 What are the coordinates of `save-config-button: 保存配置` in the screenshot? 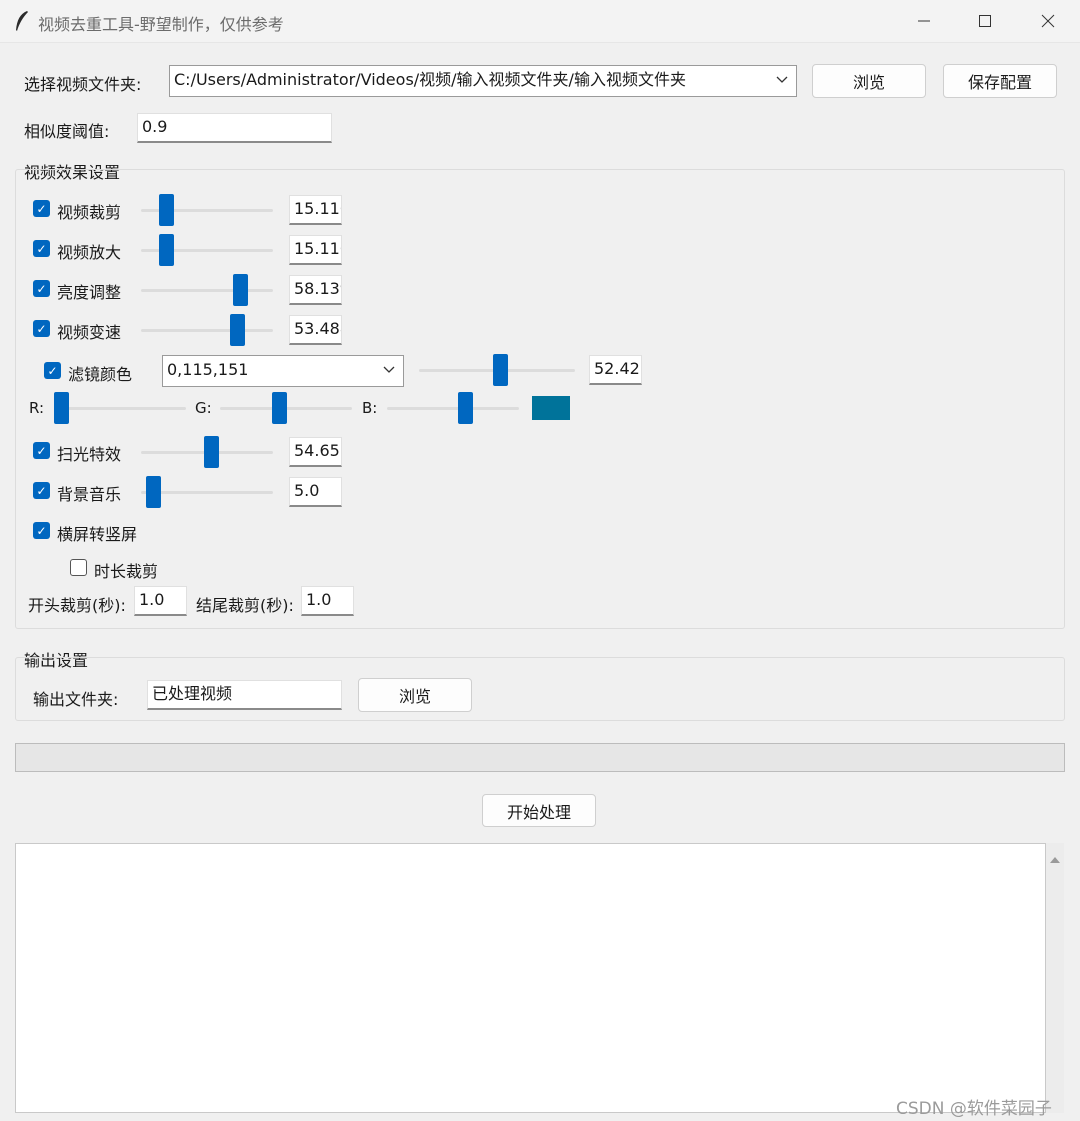 It's located at (1000, 81).